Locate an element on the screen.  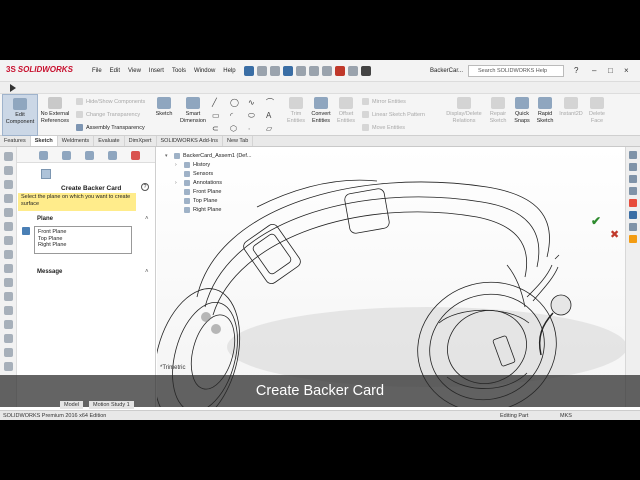
units-selector: MKS is located at coordinates (566, 415).